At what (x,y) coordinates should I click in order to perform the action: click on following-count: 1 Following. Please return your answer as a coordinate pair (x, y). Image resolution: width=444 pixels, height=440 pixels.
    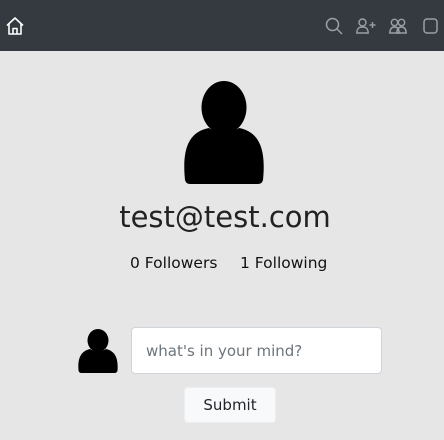
    Looking at the image, I should click on (283, 263).